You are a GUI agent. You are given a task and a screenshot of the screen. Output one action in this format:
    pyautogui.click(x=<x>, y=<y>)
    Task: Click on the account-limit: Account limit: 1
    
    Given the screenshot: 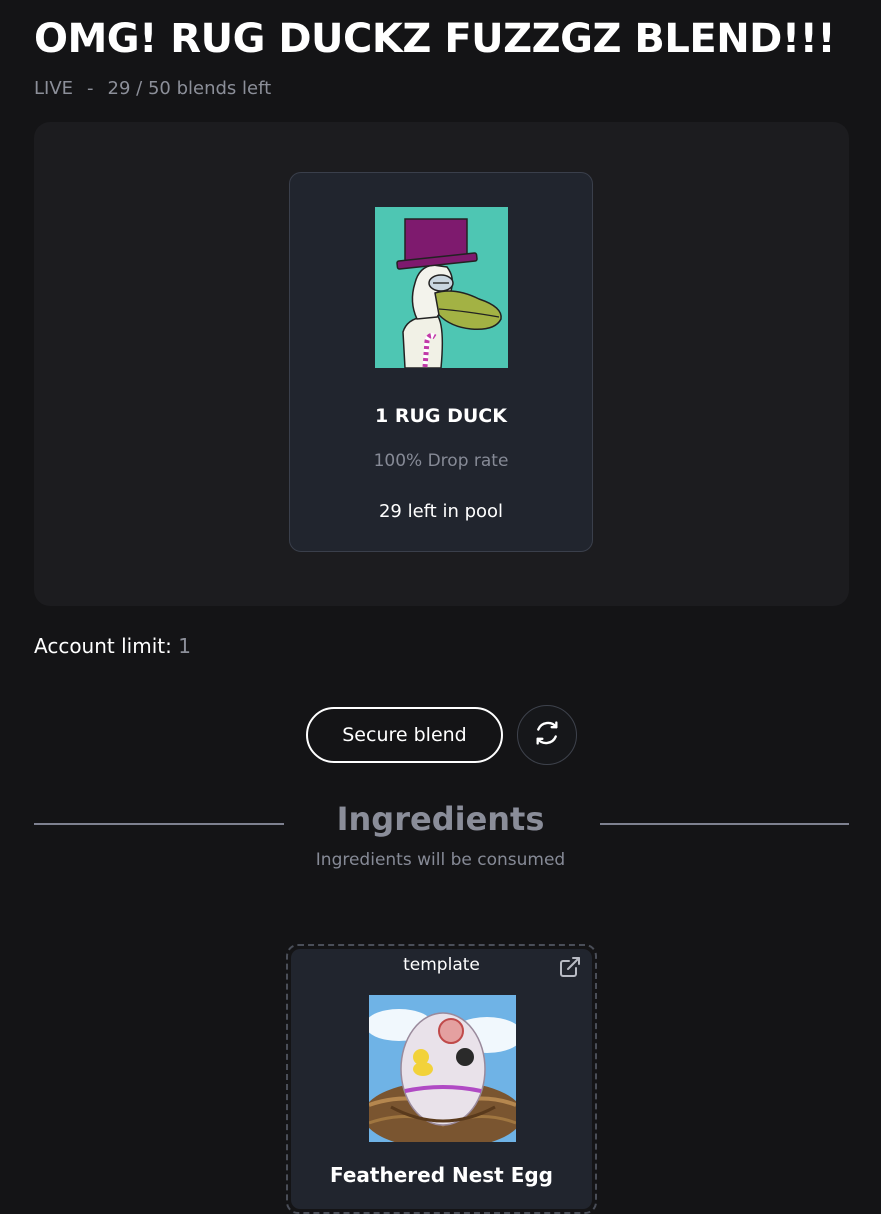 What is the action you would take?
    pyautogui.click(x=112, y=646)
    